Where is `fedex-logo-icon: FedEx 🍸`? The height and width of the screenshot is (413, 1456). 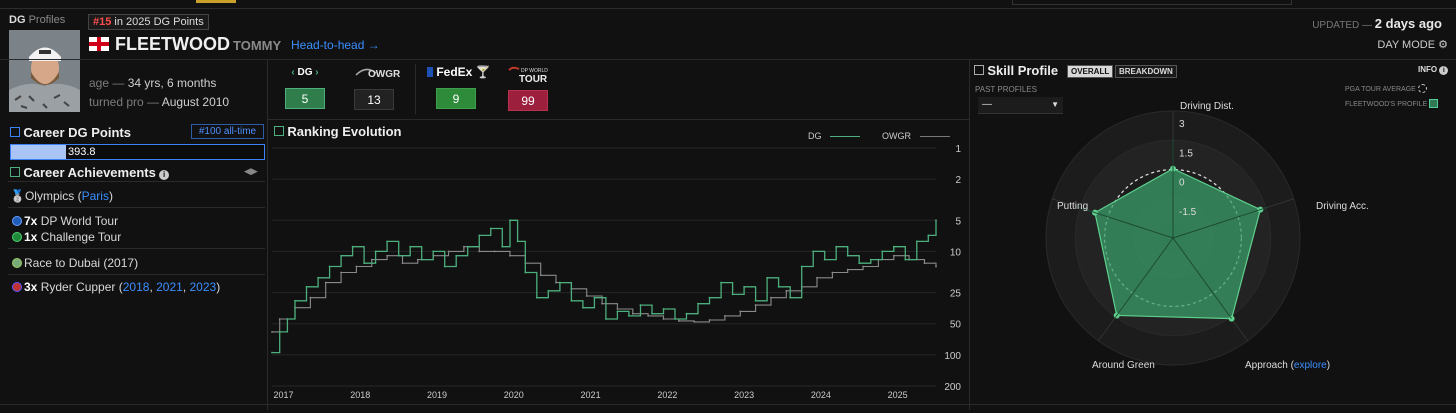 fedex-logo-icon: FedEx 🍸 is located at coordinates (460, 72).